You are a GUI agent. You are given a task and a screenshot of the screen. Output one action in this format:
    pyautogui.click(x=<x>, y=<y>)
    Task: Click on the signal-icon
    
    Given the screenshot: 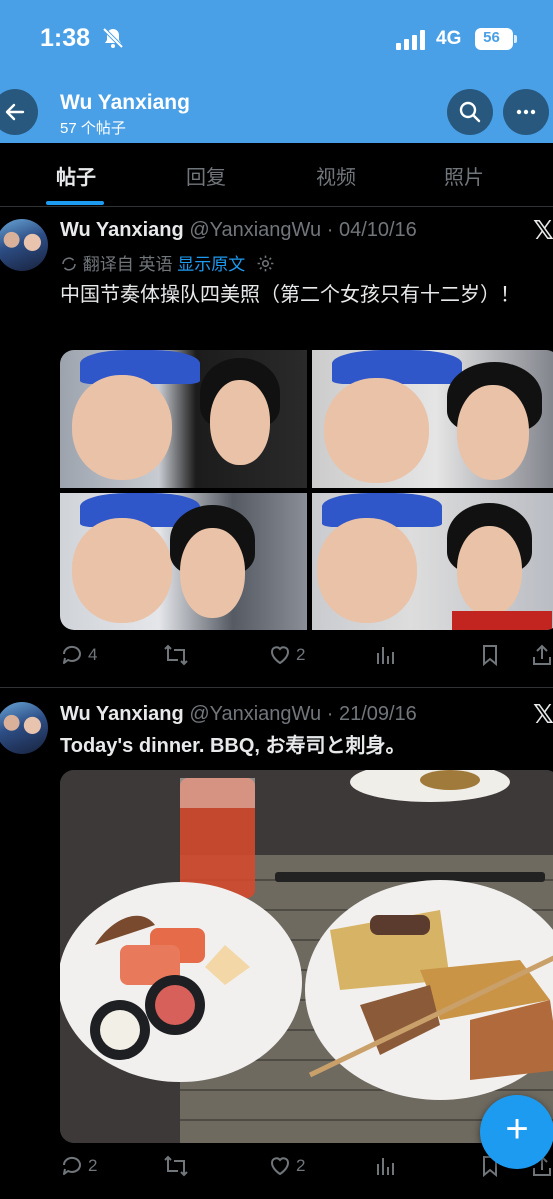 What is the action you would take?
    pyautogui.click(x=410, y=40)
    